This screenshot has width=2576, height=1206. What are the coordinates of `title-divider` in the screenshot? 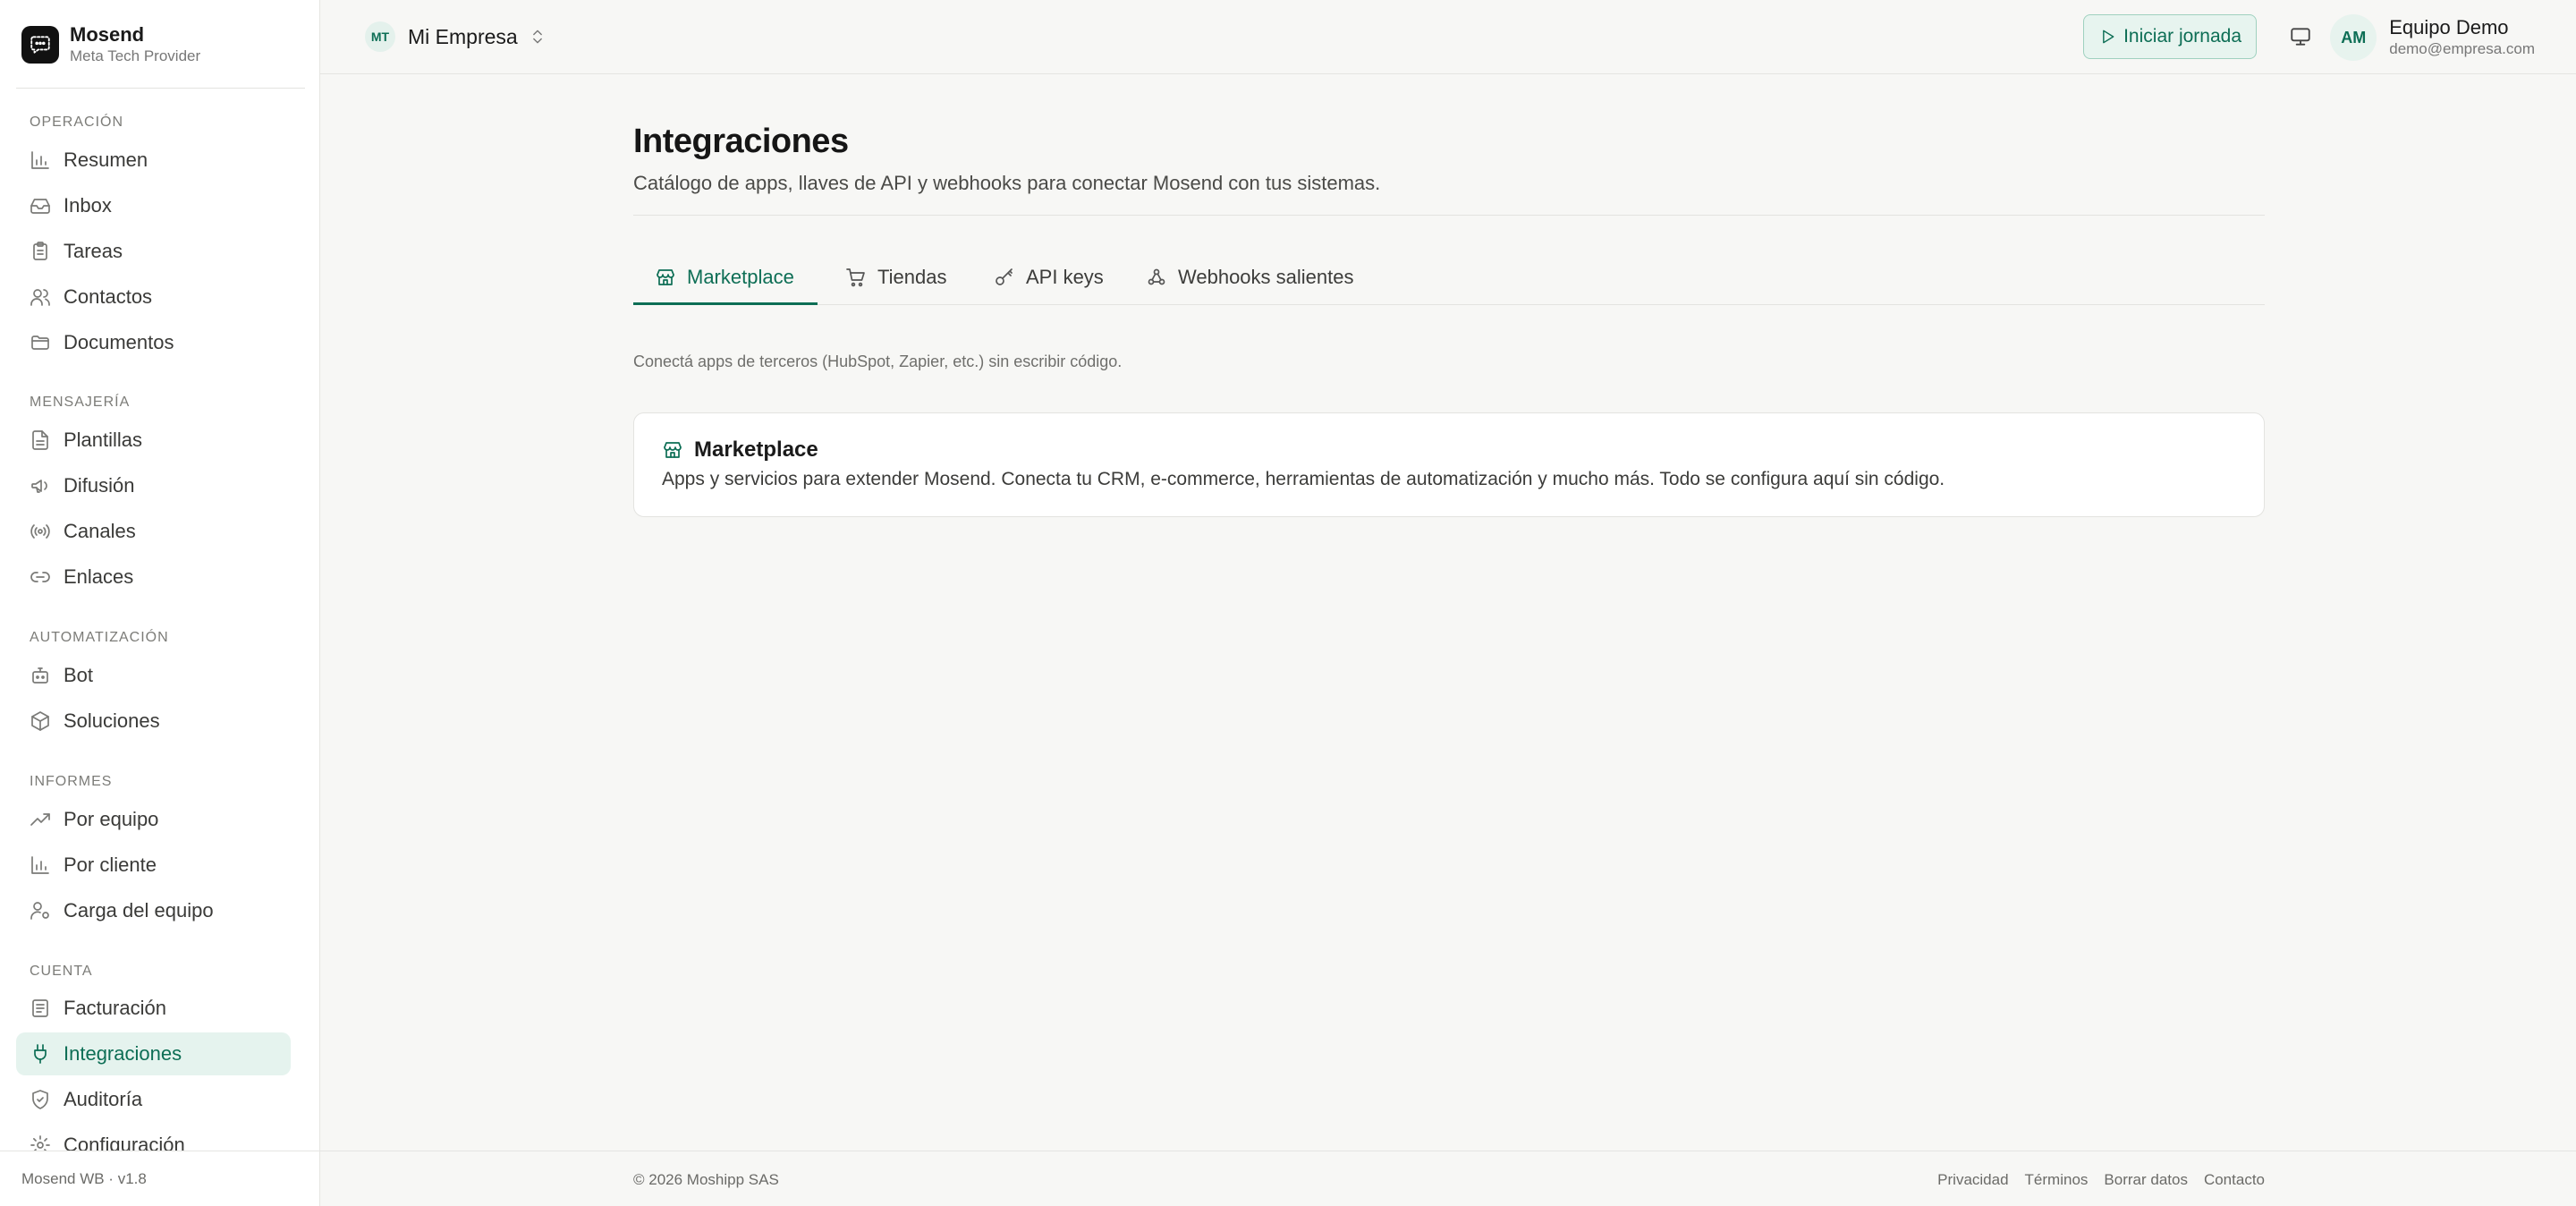 It's located at (1449, 215).